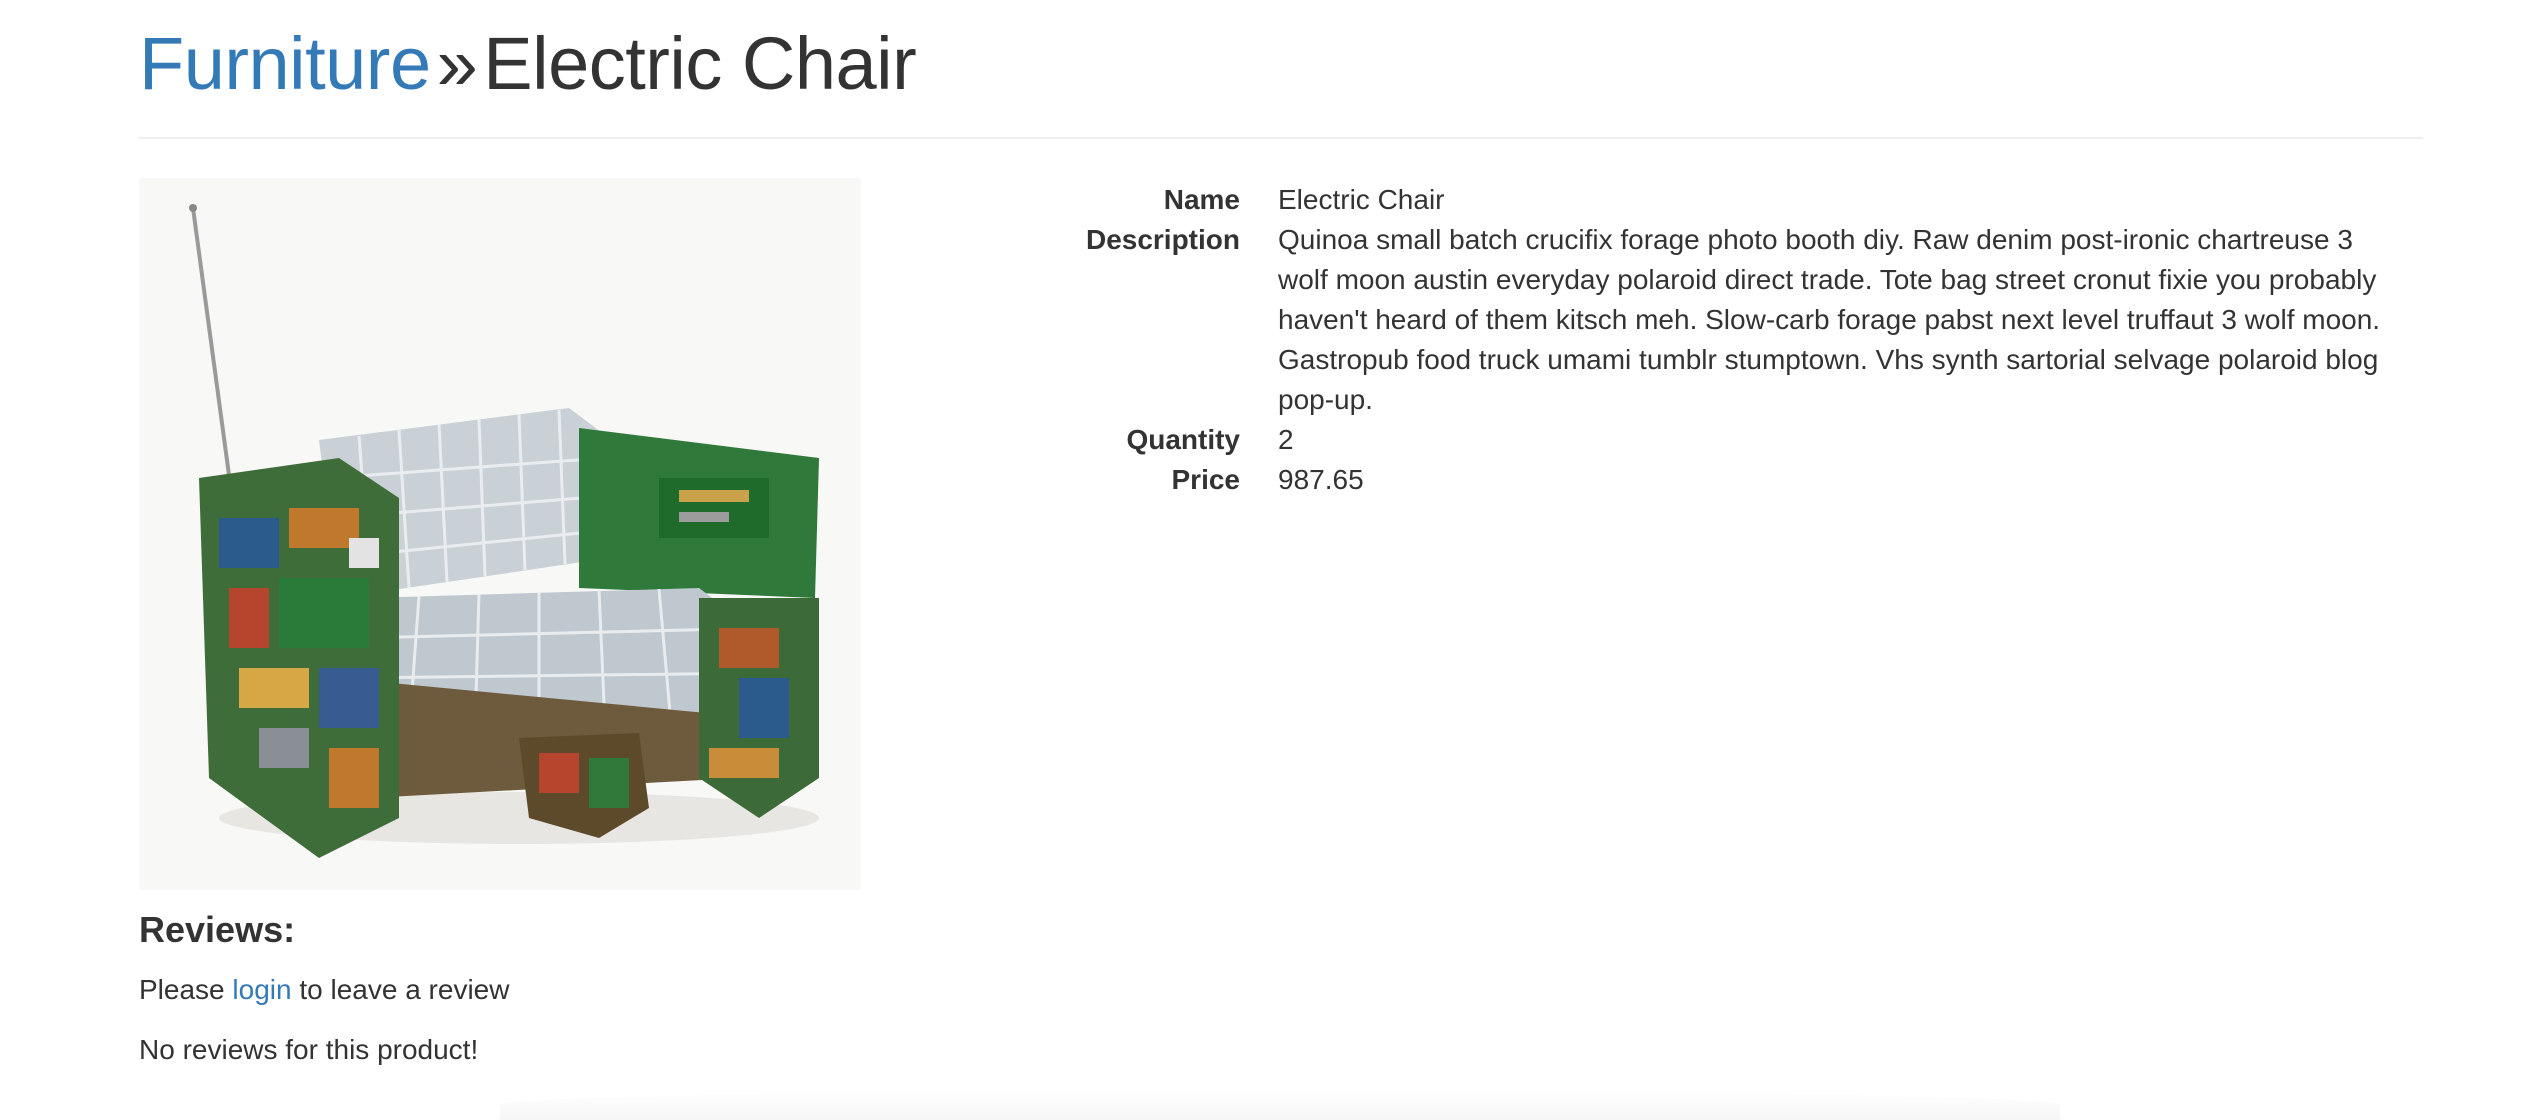 The image size is (2530, 1120). What do you see at coordinates (1321, 479) in the screenshot?
I see `price-value: 987.65` at bounding box center [1321, 479].